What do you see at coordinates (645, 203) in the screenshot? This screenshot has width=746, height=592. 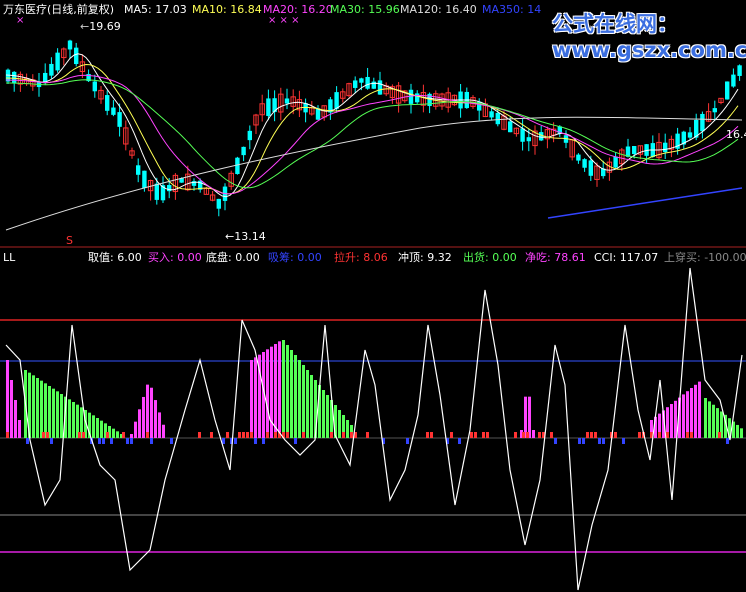 I see `ma350-line` at bounding box center [645, 203].